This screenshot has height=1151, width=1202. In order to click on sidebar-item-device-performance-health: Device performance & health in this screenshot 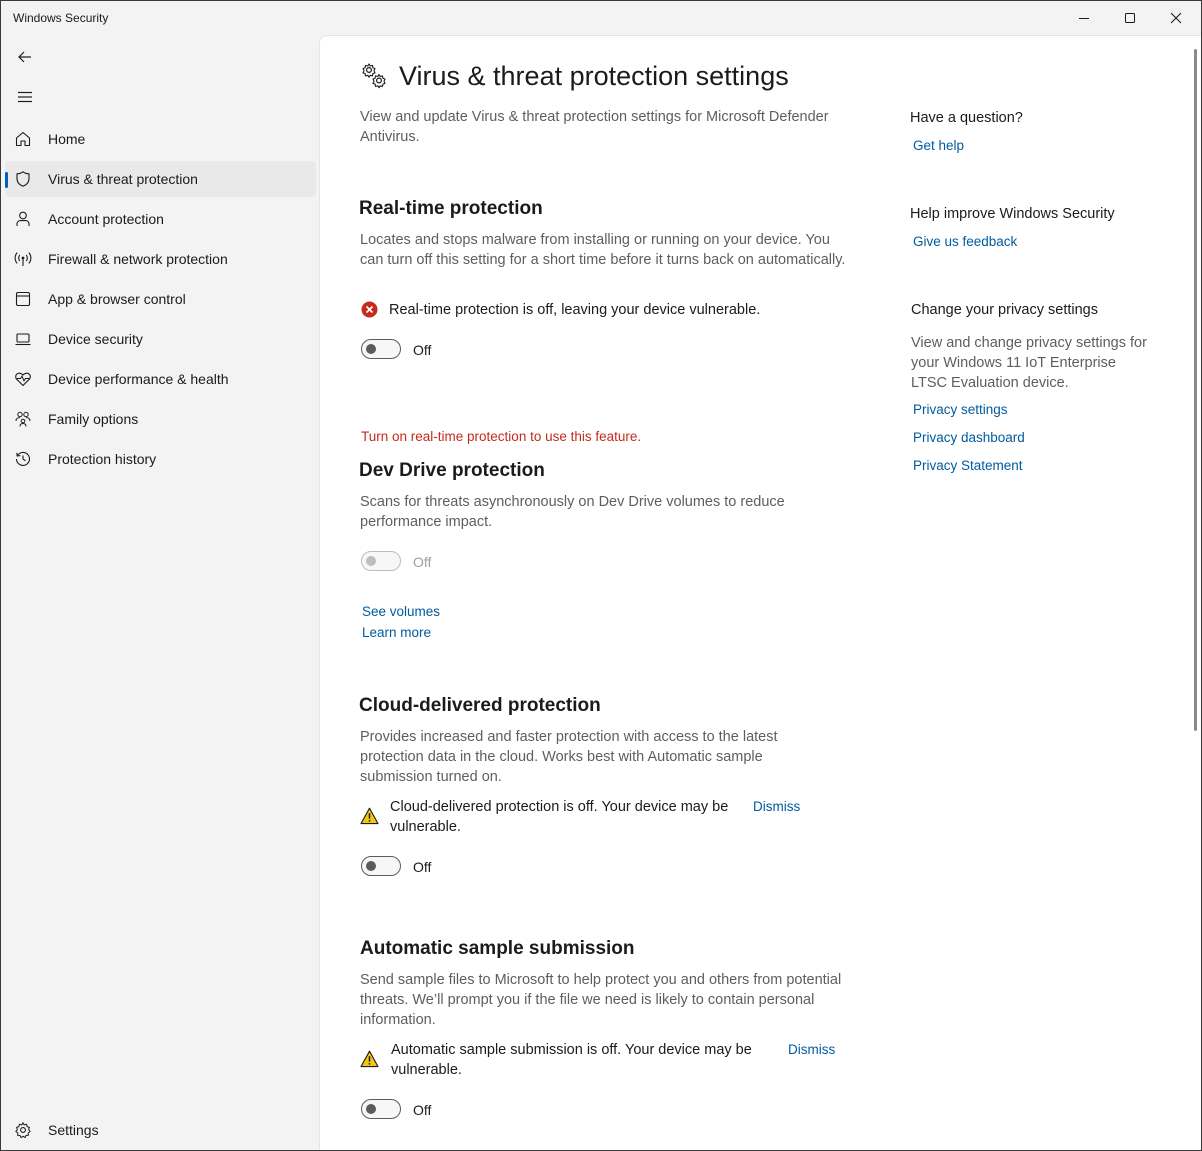, I will do `click(160, 379)`.